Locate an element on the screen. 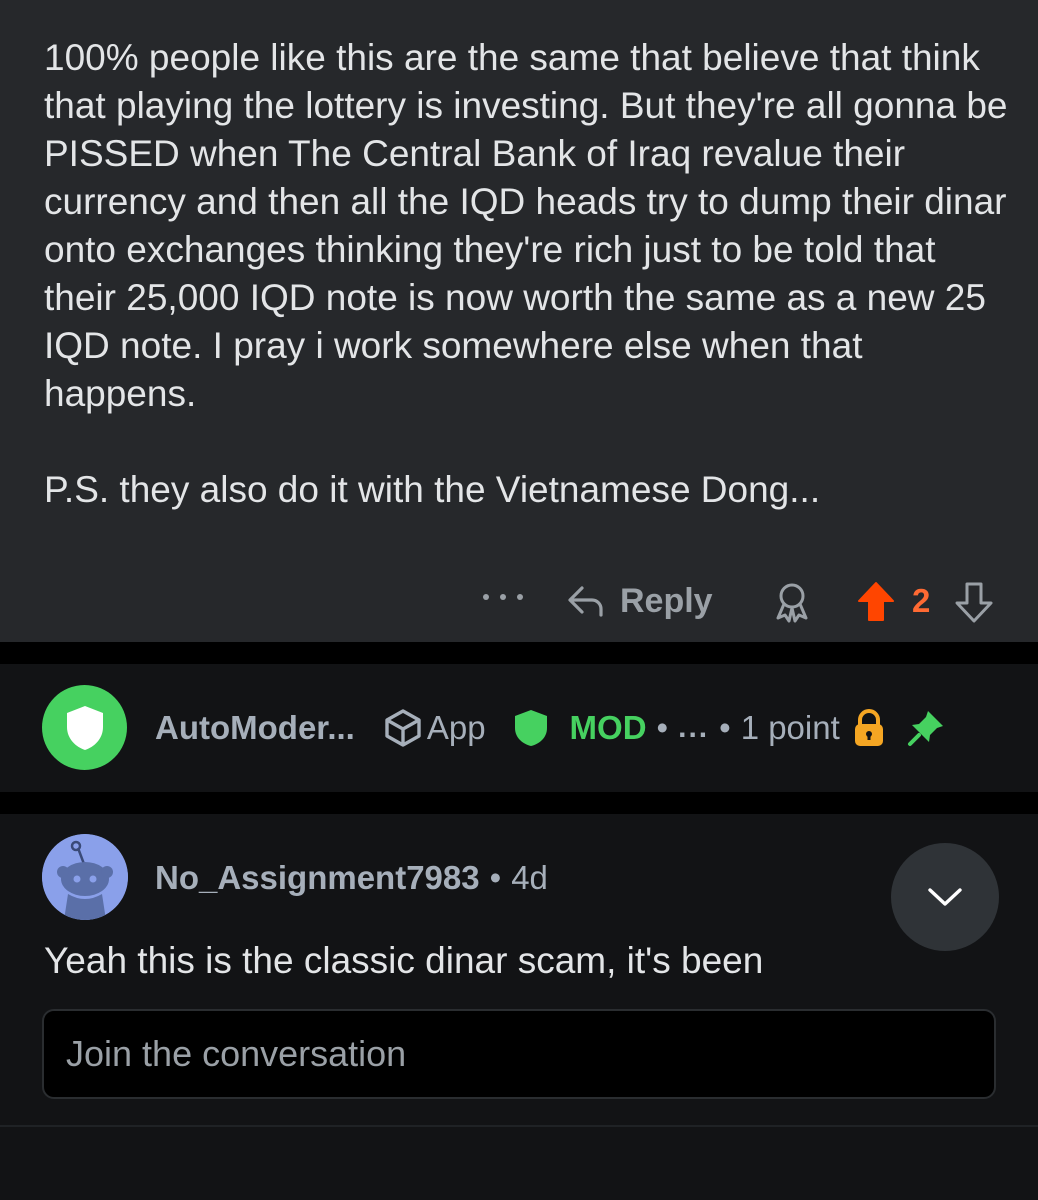 This screenshot has height=1200, width=1038. reply-button: Reply is located at coordinates (639, 601).